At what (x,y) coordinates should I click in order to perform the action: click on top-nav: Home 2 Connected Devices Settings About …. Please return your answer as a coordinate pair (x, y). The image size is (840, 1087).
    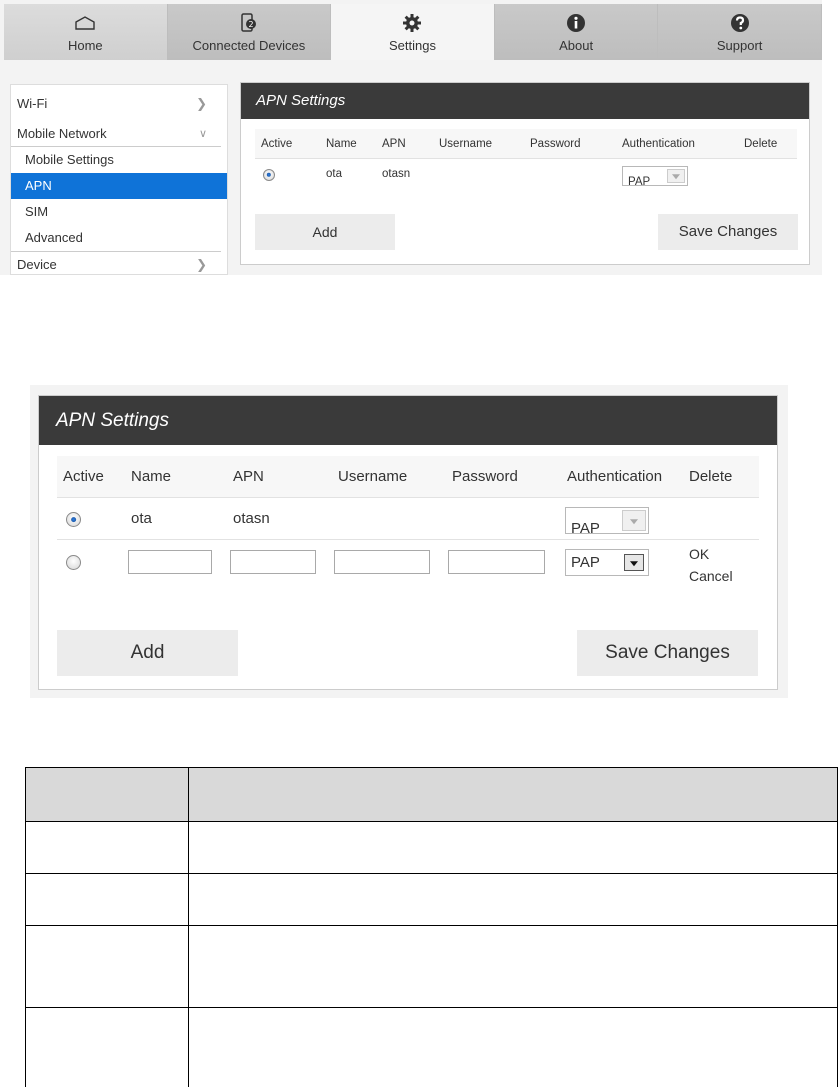
    Looking at the image, I should click on (413, 32).